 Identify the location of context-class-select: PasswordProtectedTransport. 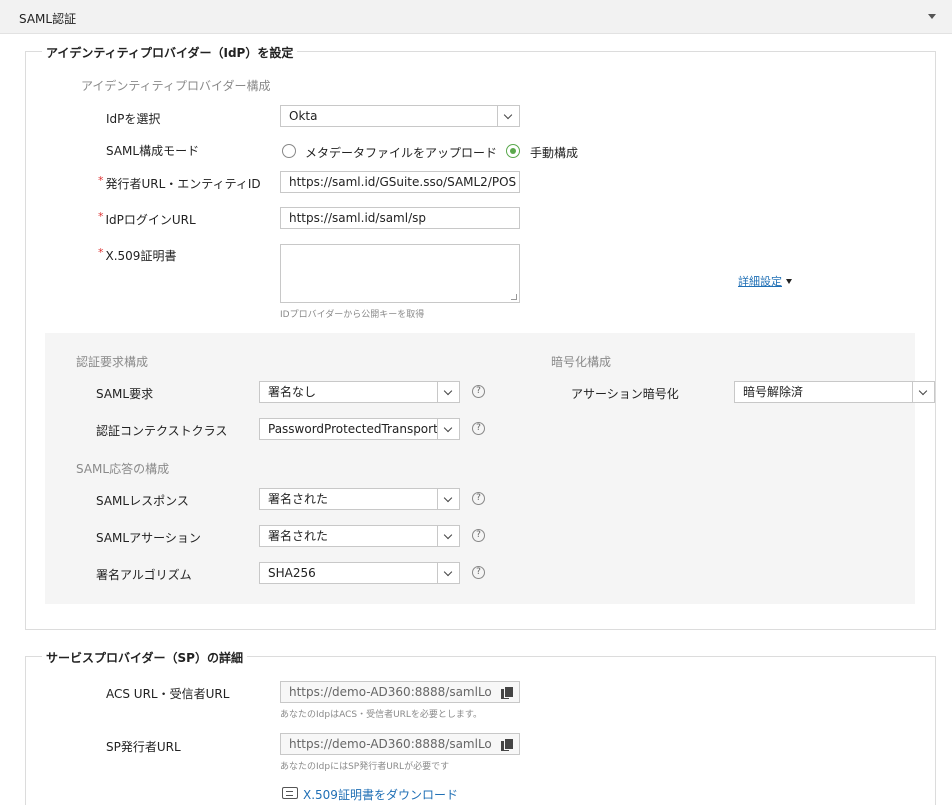
(359, 429).